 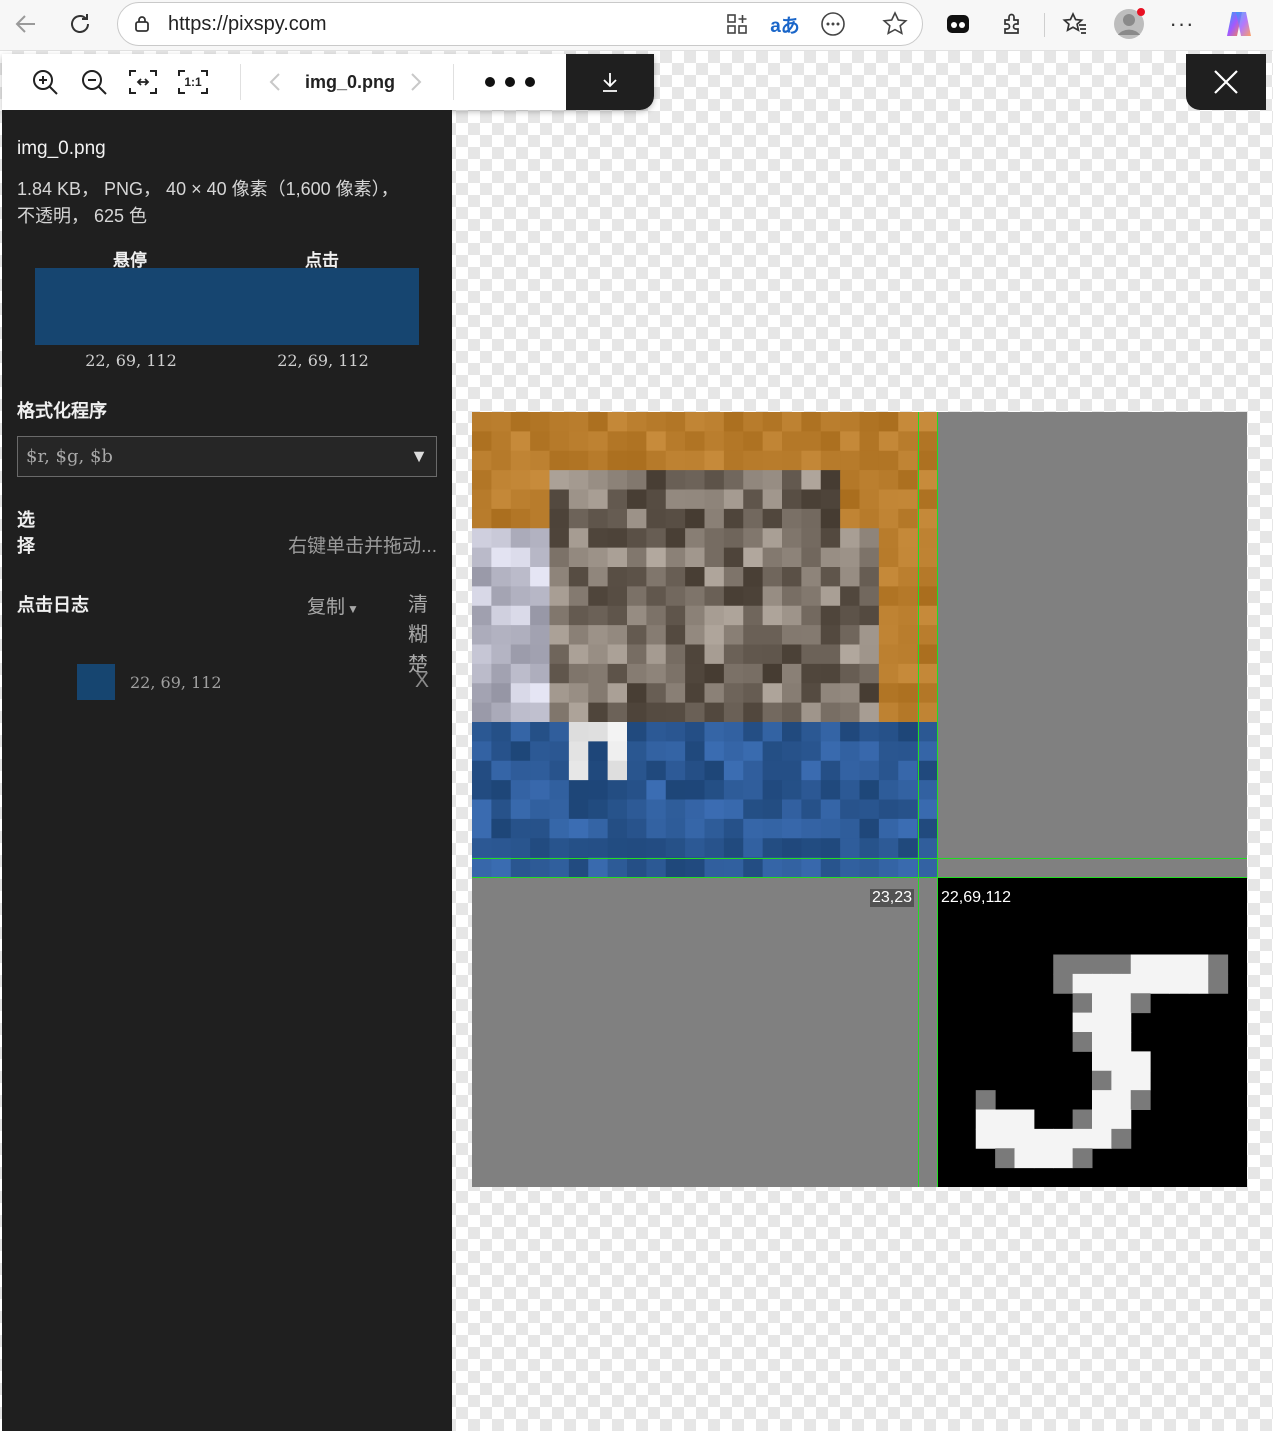 I want to click on more-tools-icon, so click(x=833, y=24).